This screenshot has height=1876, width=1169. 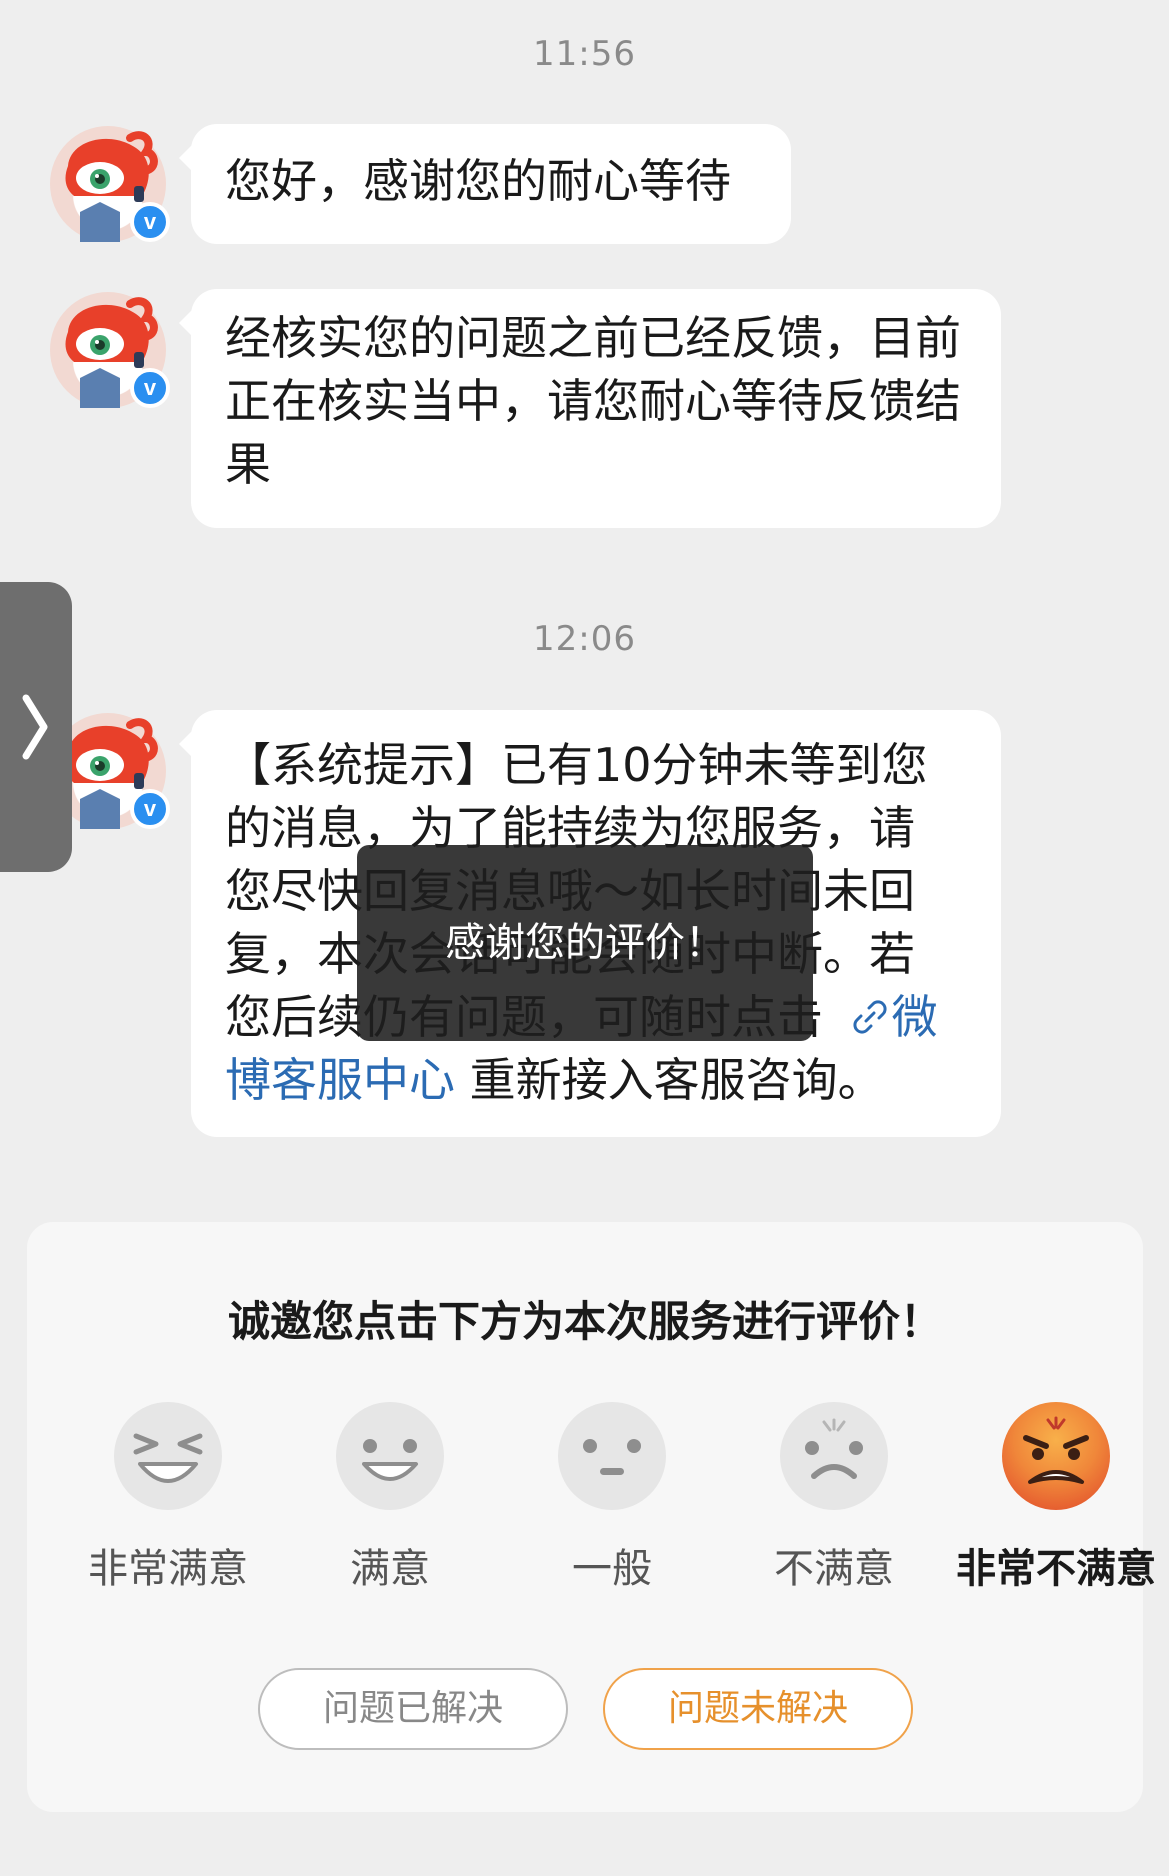 What do you see at coordinates (478, 181) in the screenshot?
I see `message-text: 您好，感谢您的耐心等待` at bounding box center [478, 181].